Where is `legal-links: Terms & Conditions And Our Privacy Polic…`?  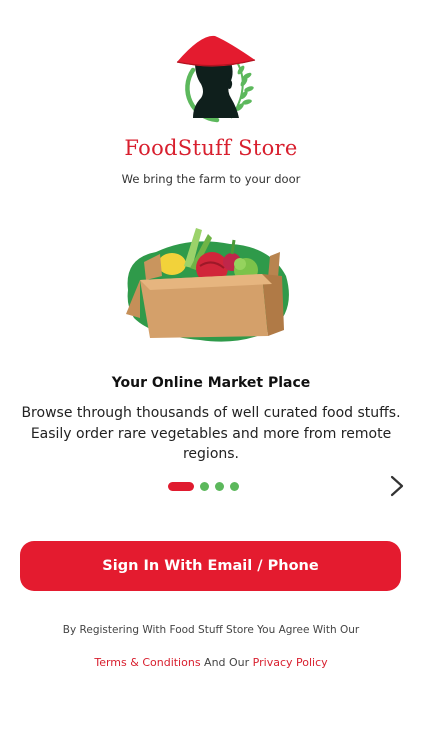 legal-links: Terms & Conditions And Our Privacy Polic… is located at coordinates (211, 662).